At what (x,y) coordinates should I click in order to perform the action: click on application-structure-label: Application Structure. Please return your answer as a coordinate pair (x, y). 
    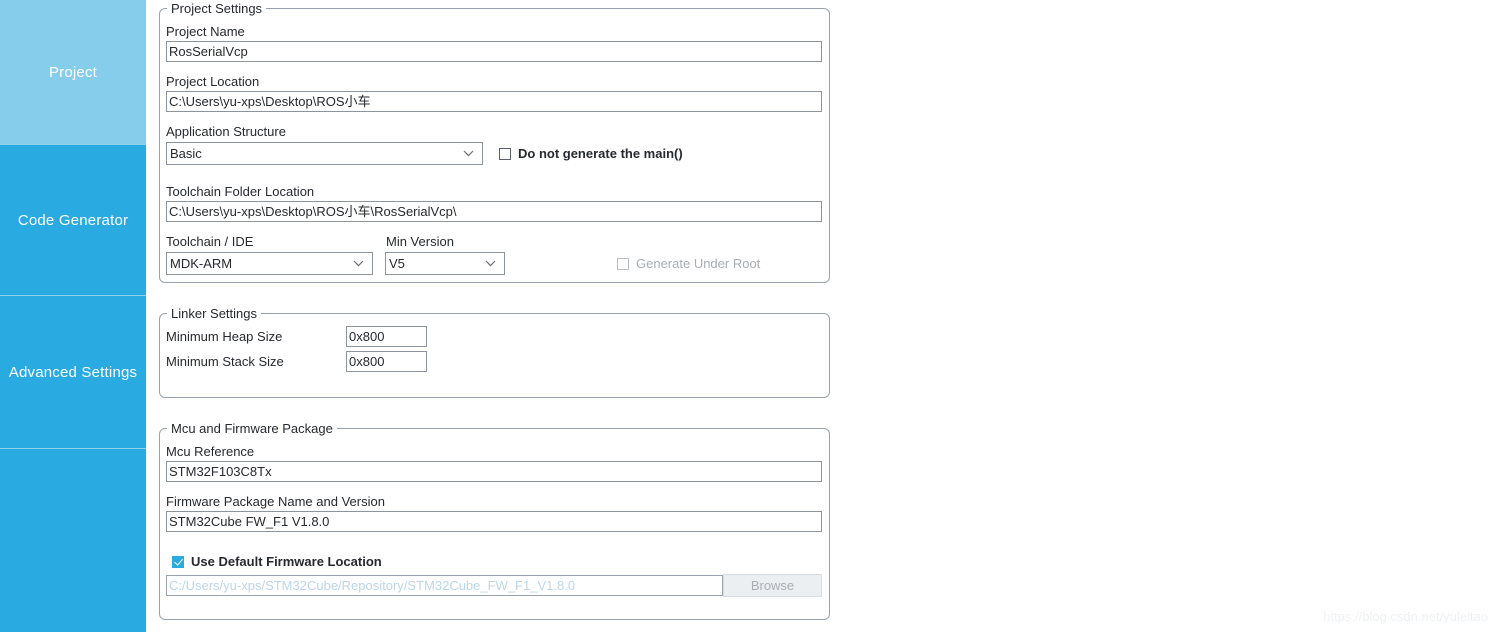
    Looking at the image, I should click on (226, 131).